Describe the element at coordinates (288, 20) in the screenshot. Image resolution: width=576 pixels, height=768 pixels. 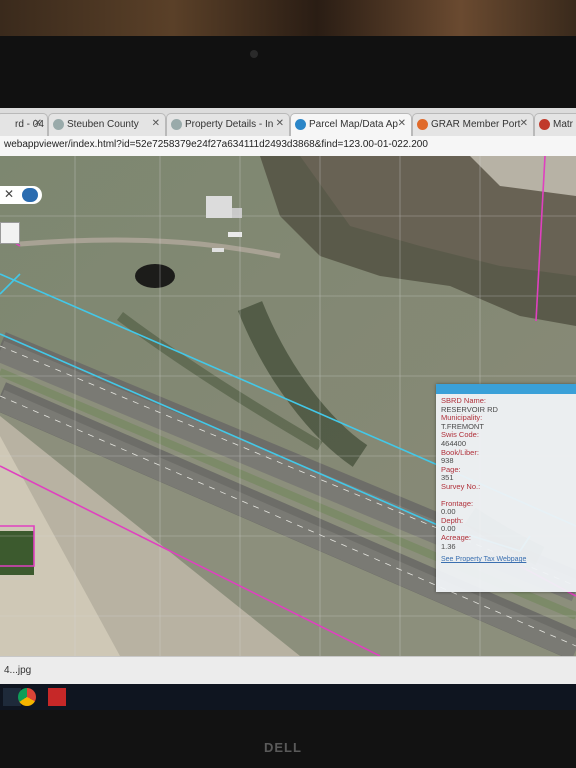
I see `background-room` at that location.